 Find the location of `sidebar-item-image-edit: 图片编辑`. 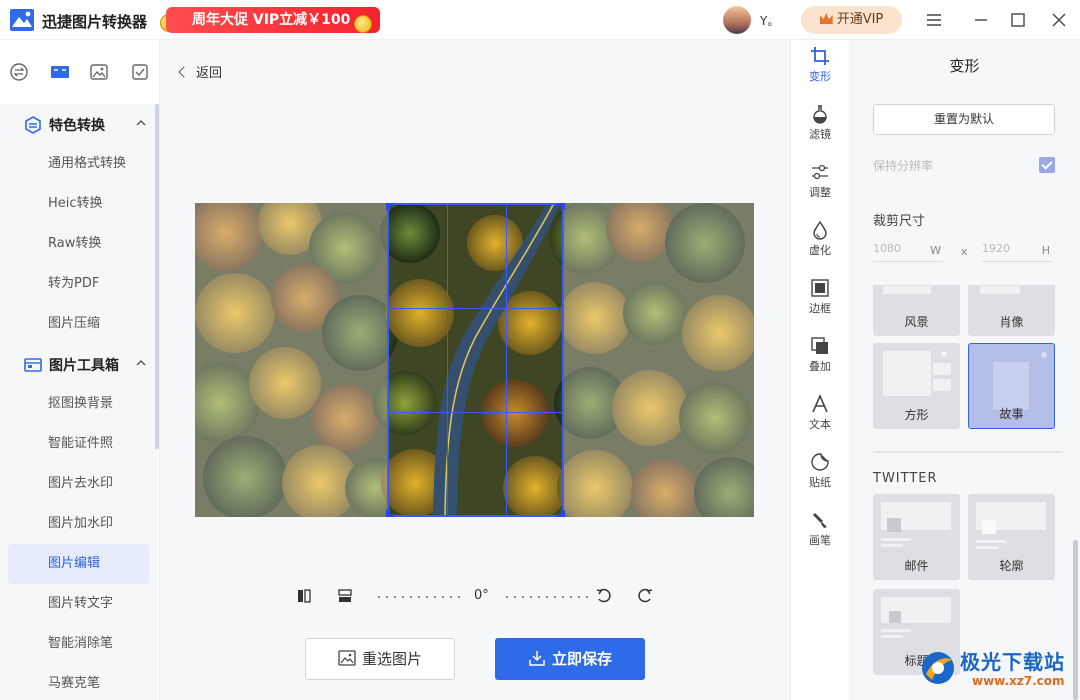

sidebar-item-image-edit: 图片编辑 is located at coordinates (78, 564).